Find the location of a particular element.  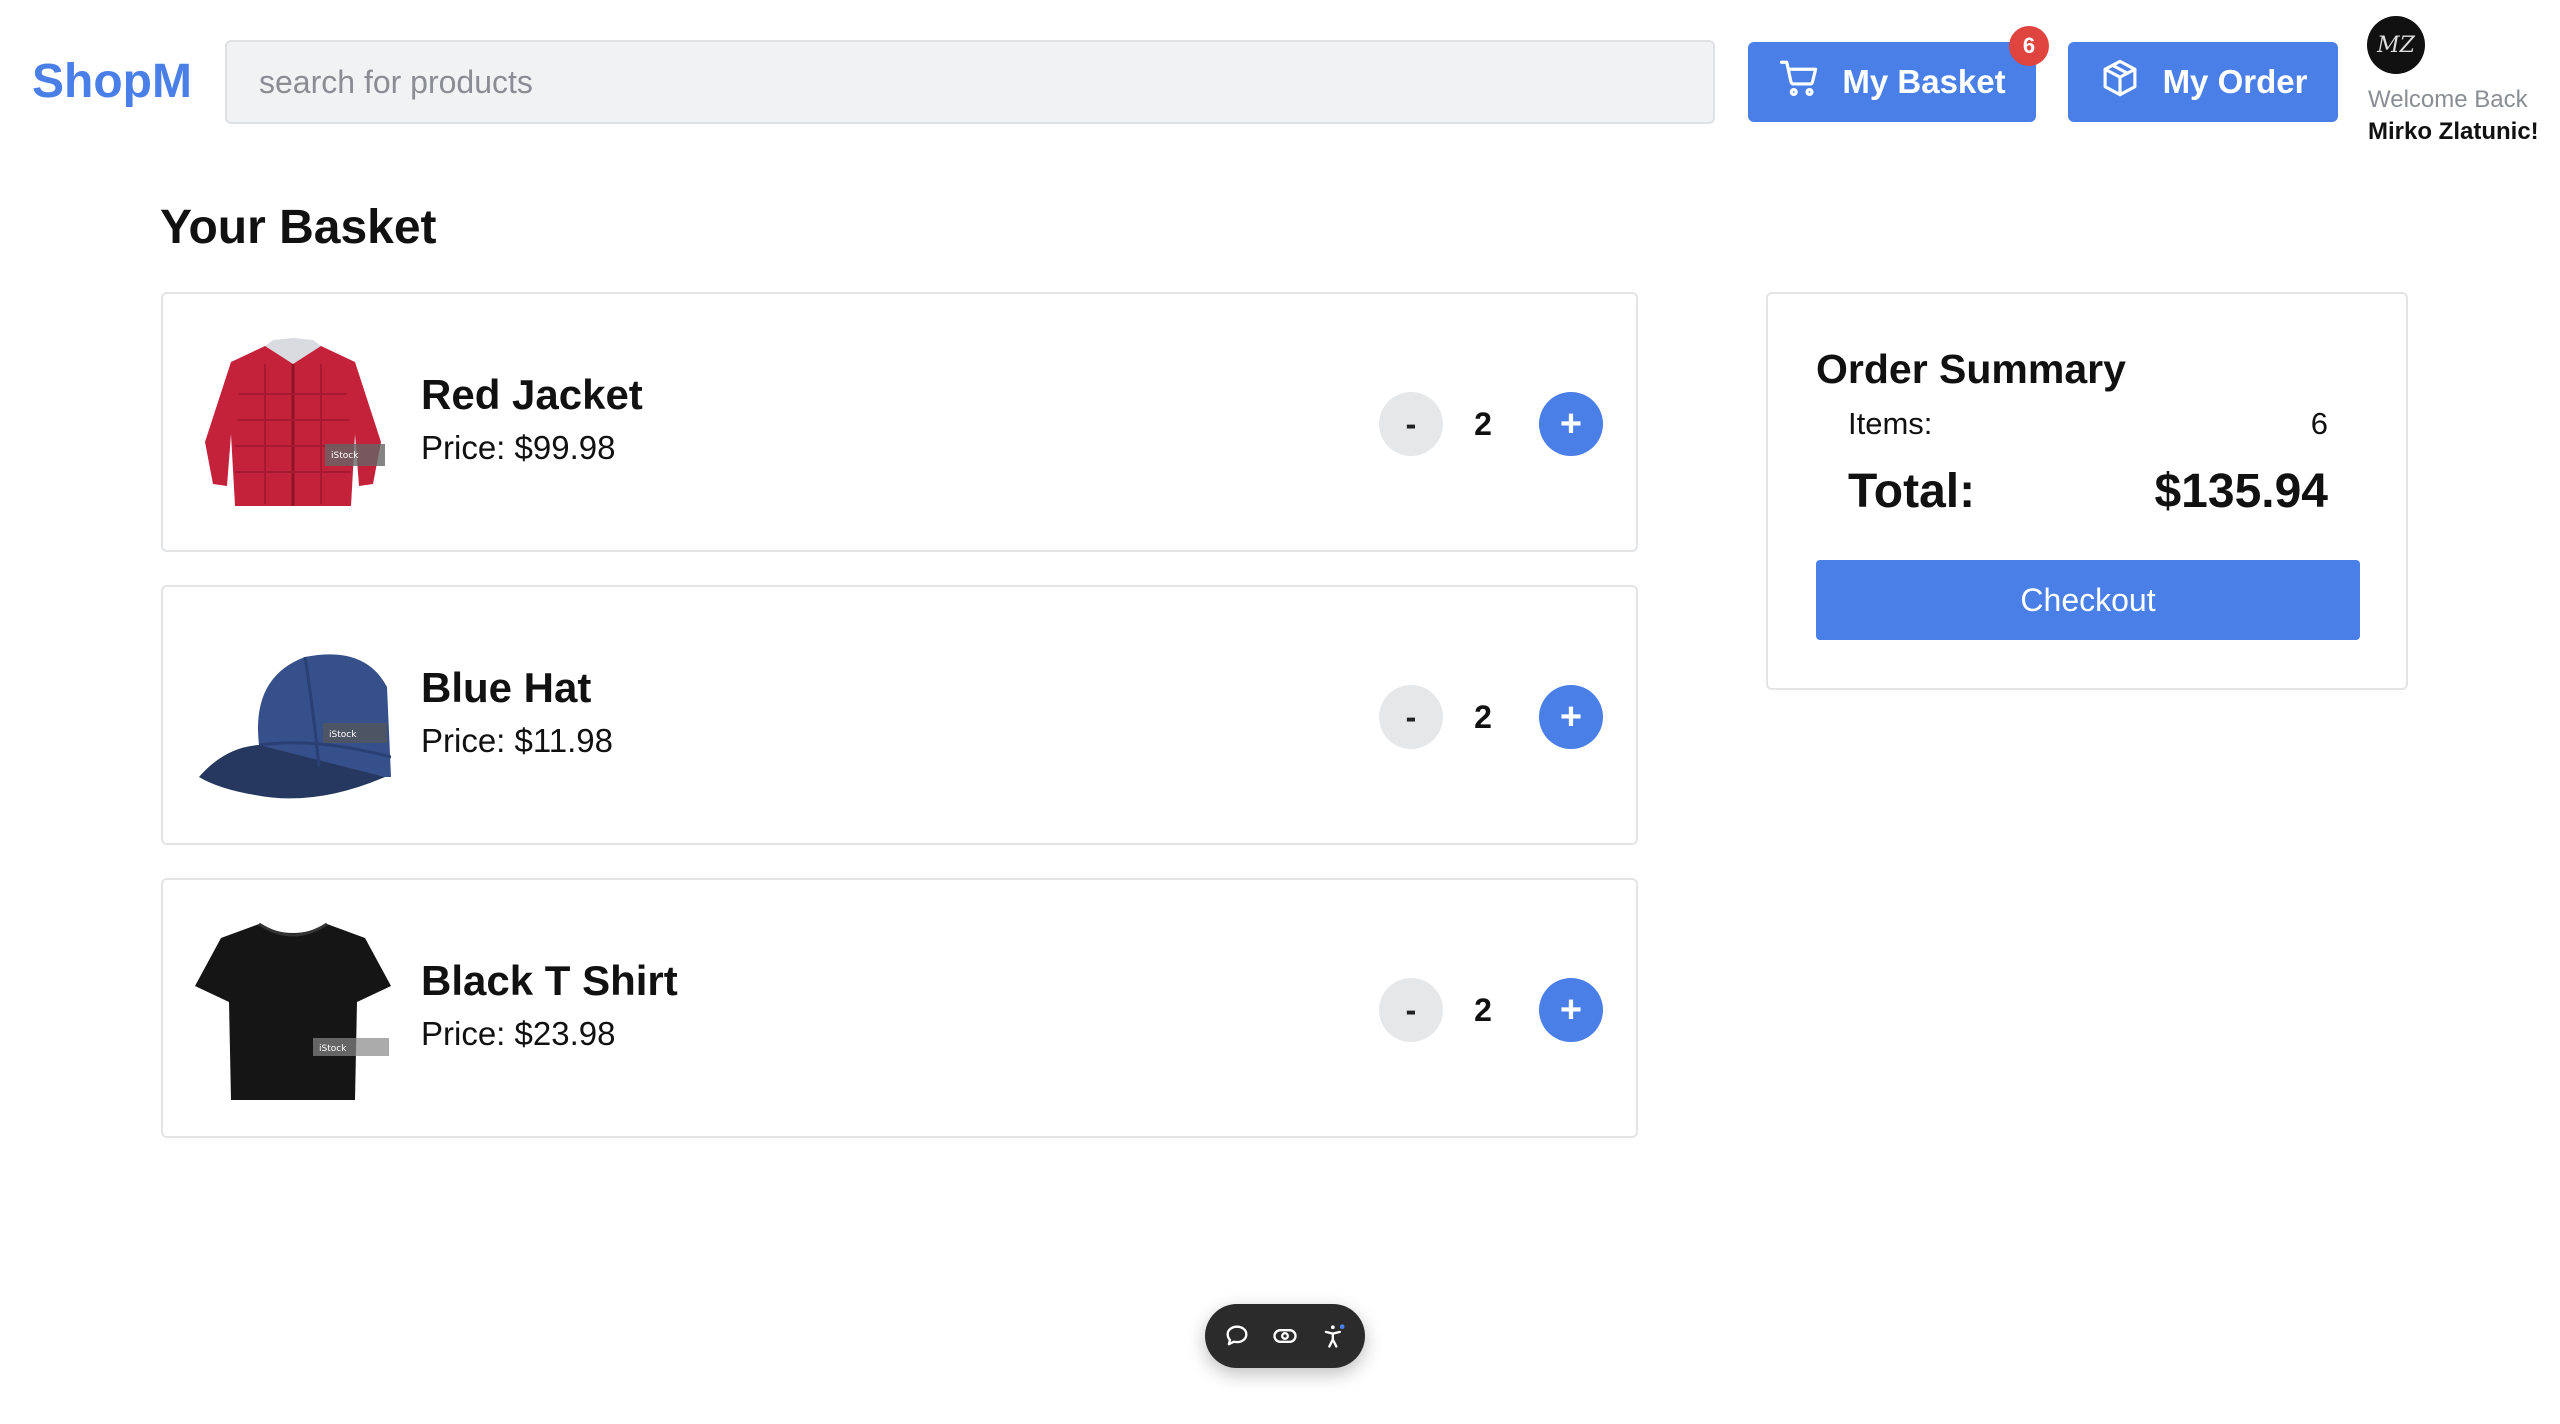

search-input is located at coordinates (970, 82).